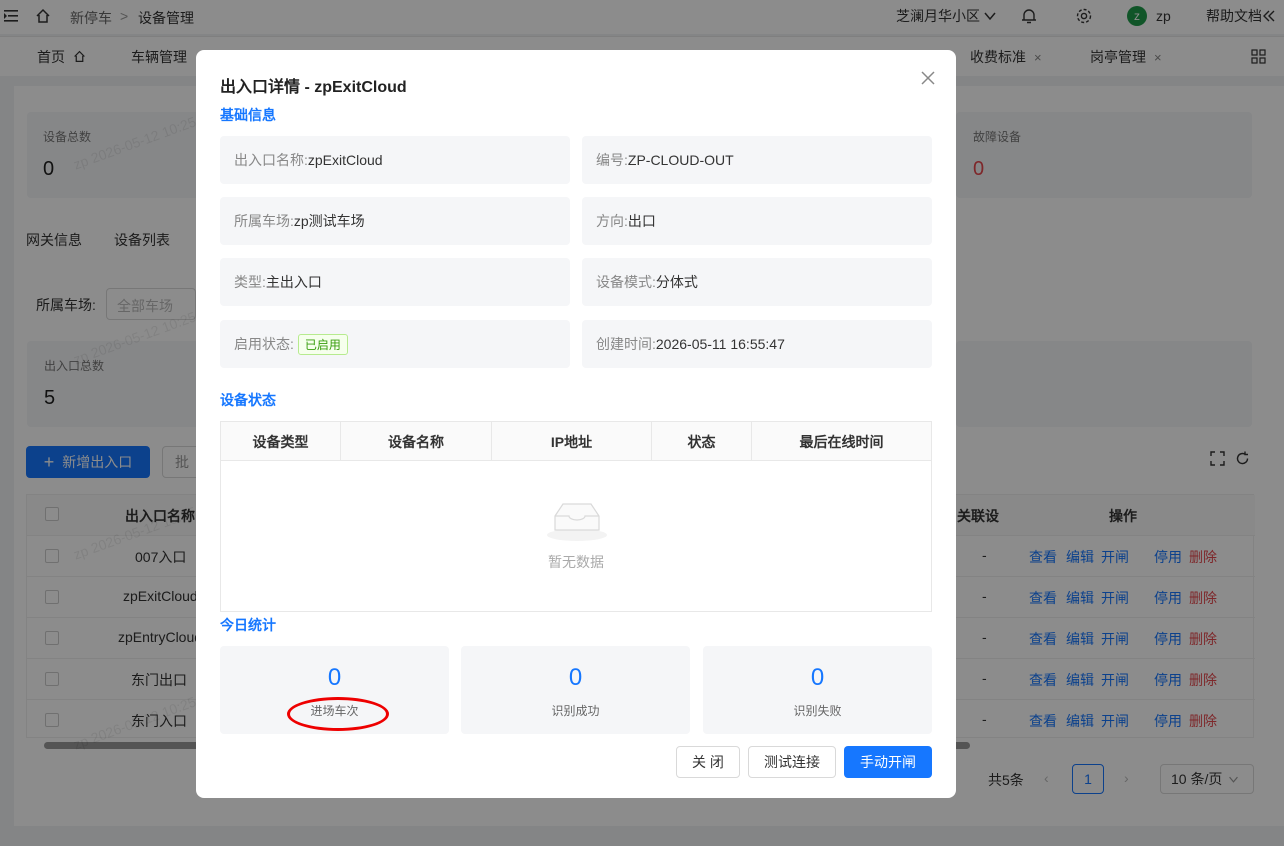 This screenshot has height=846, width=1284. Describe the element at coordinates (293, 282) in the screenshot. I see `field-value: 主出入口` at that location.